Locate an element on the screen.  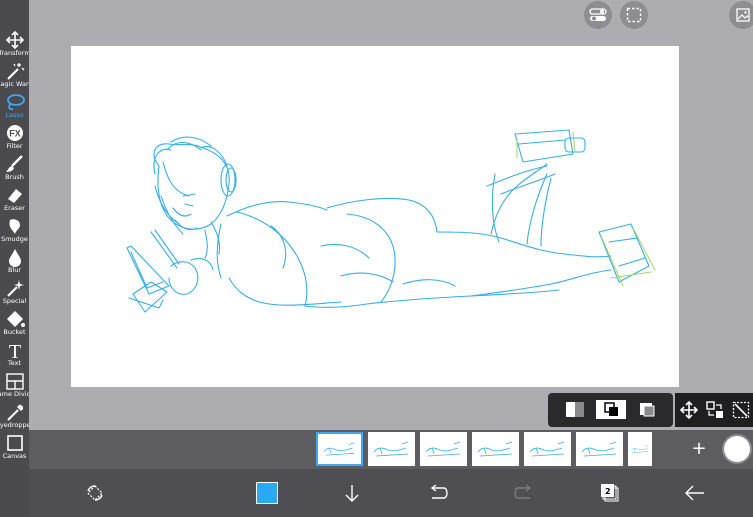
transform-arrows-icon is located at coordinates (14, 40).